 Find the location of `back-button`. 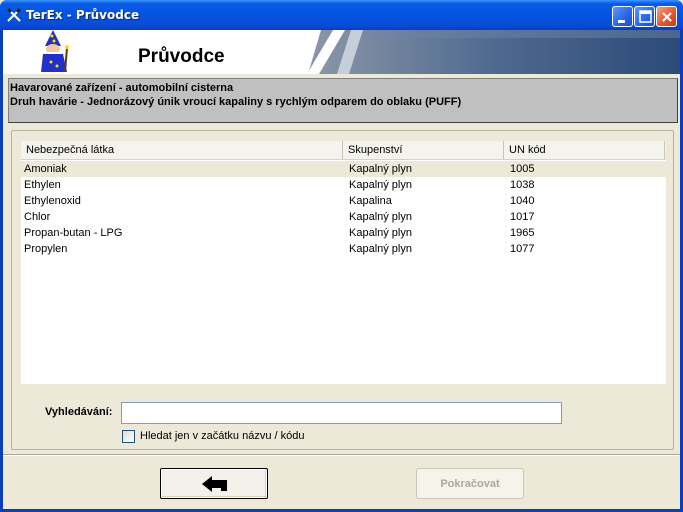

back-button is located at coordinates (214, 483).